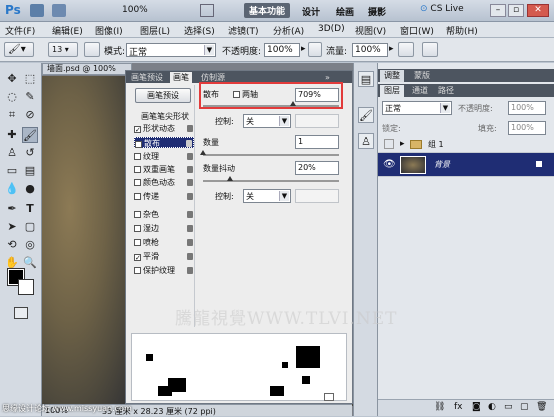  I want to click on option-smoothing: ✓ 平滑, so click(164, 256).